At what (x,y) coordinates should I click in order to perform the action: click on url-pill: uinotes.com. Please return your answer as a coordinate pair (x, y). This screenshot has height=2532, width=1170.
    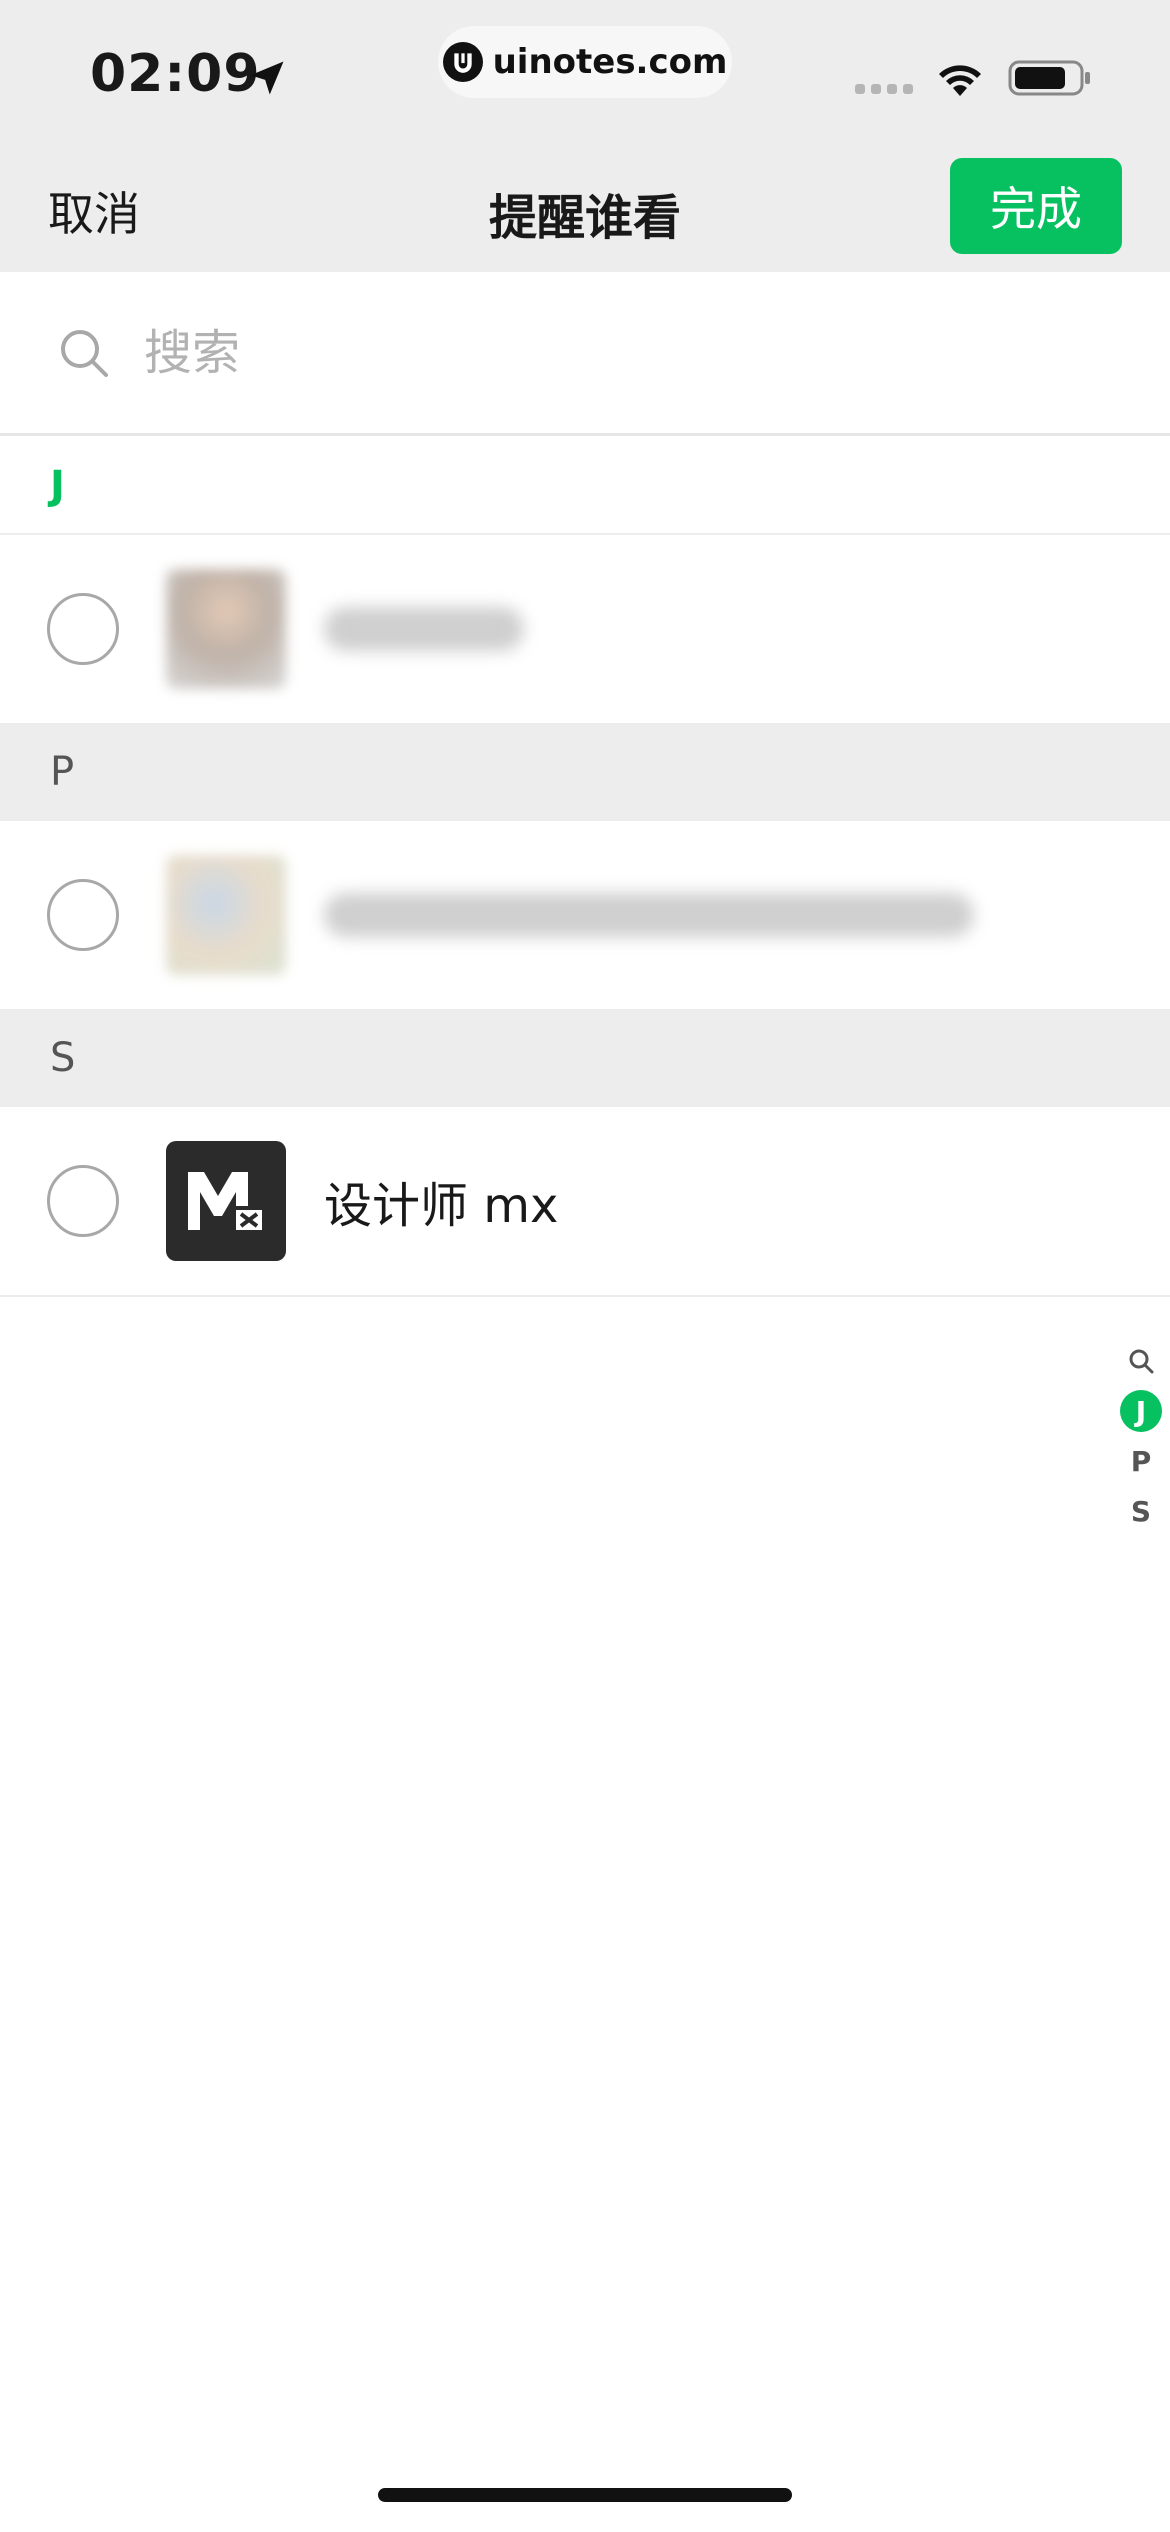
    Looking at the image, I should click on (585, 62).